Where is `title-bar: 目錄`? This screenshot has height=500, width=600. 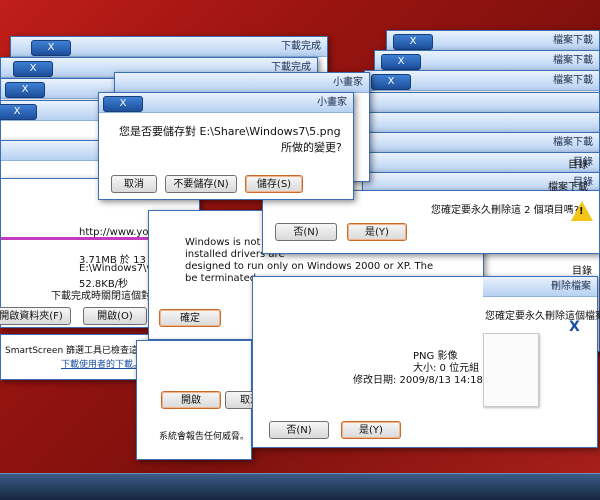 title-bar: 目錄 is located at coordinates (475, 163).